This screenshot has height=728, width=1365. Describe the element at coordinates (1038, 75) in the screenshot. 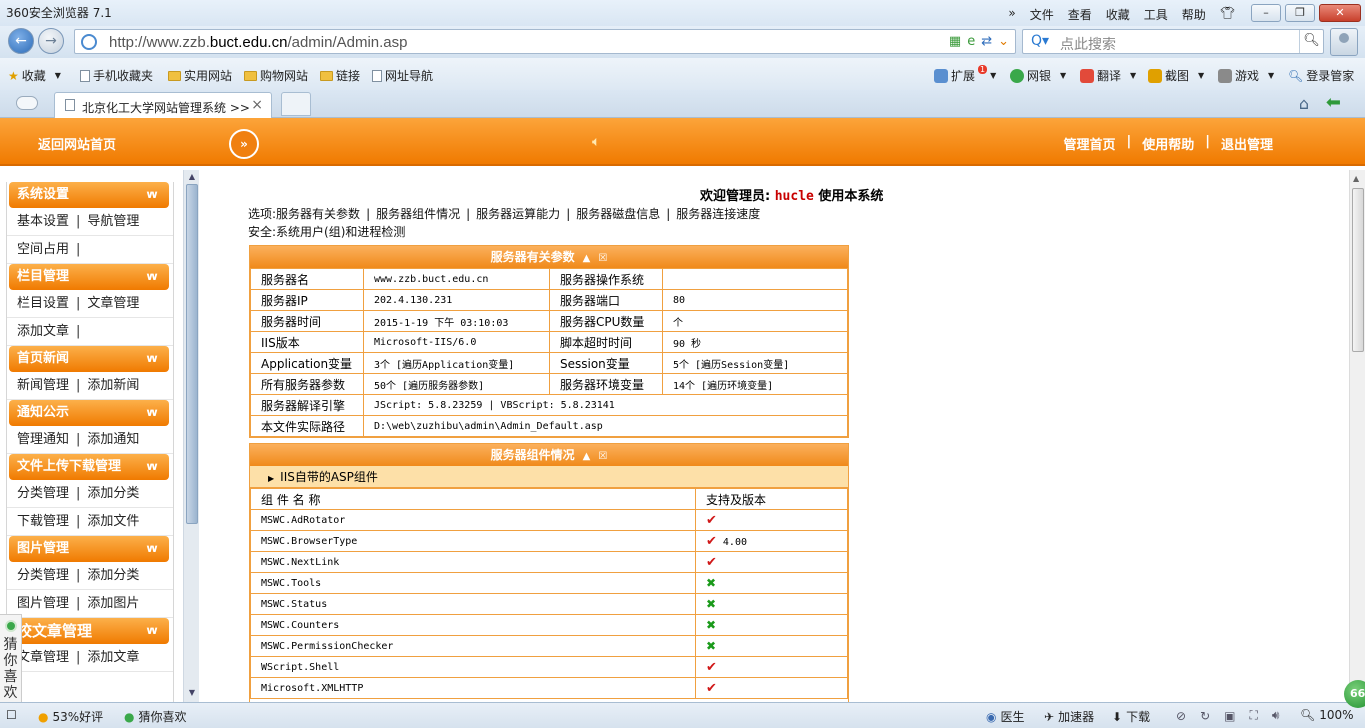

I see `tool-ebank: 网银 ▼` at that location.